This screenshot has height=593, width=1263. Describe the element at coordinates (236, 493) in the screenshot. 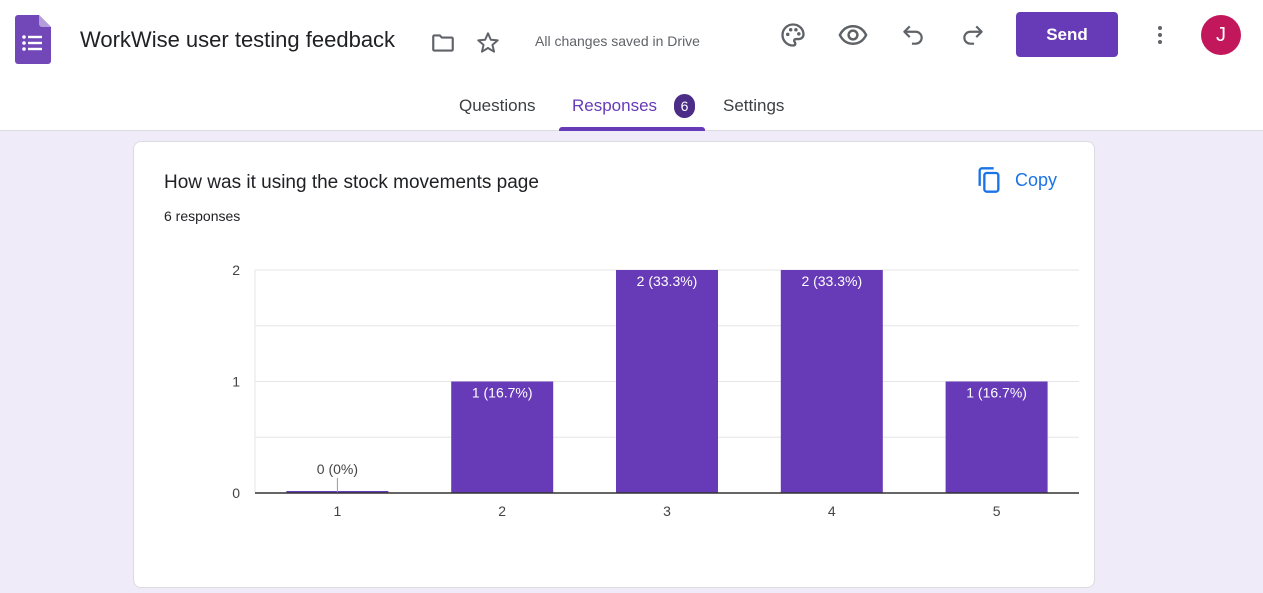

I see `y-tick-label: 0` at that location.